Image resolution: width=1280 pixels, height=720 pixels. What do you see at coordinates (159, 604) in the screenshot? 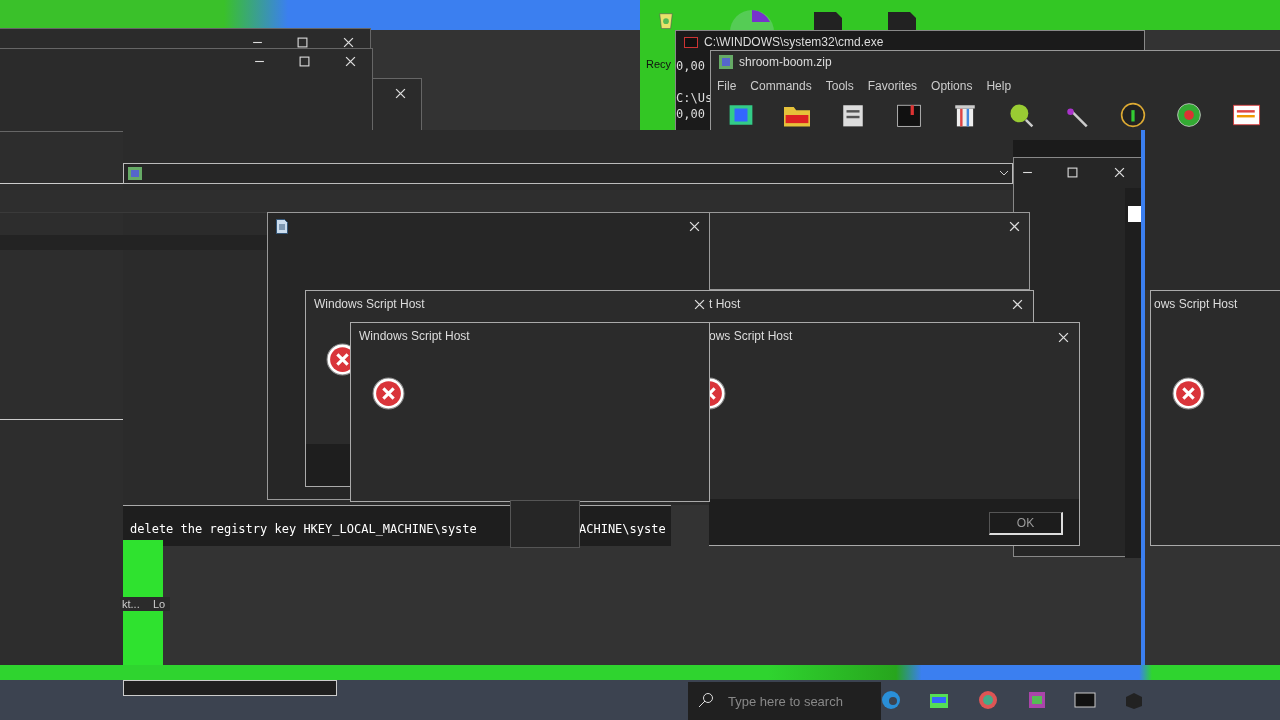
I see `item-label: Lo` at bounding box center [159, 604].